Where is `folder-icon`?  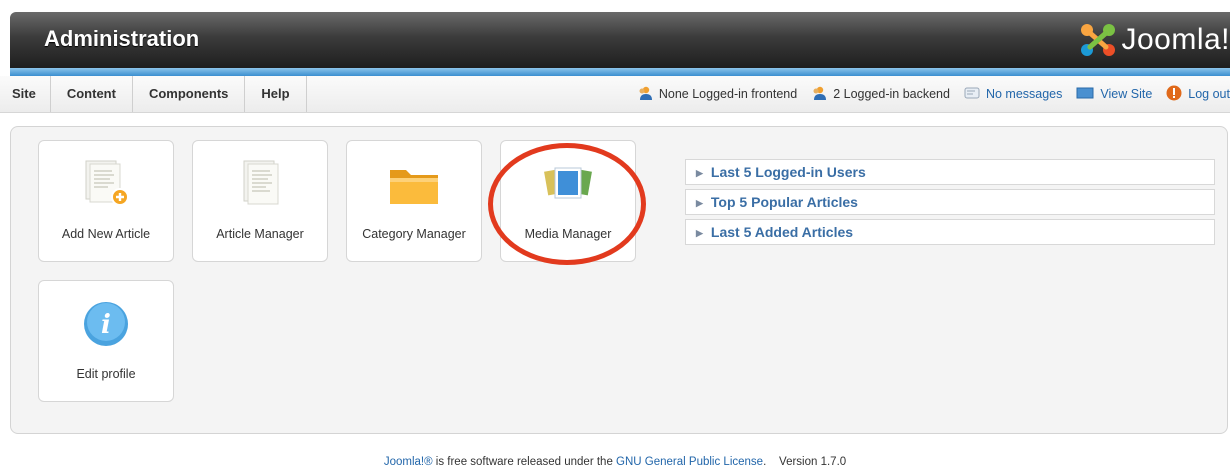
folder-icon is located at coordinates (414, 184).